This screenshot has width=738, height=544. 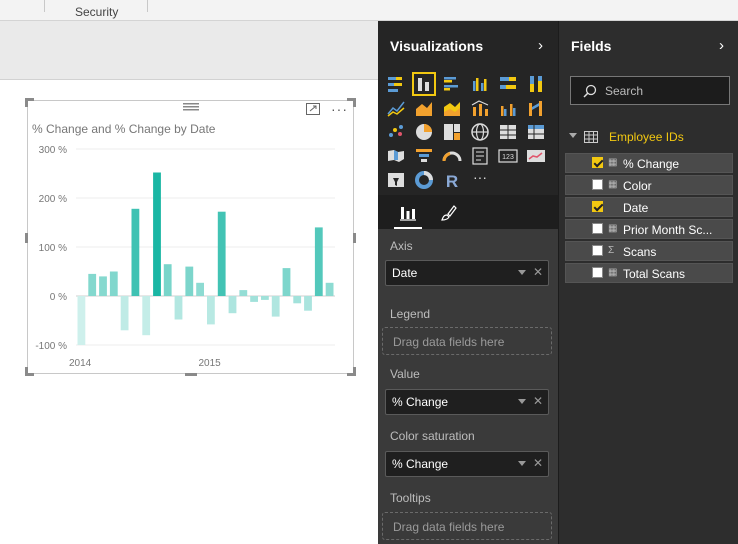 What do you see at coordinates (467, 341) in the screenshot?
I see `legend-drop-zone: Drag data fields here` at bounding box center [467, 341].